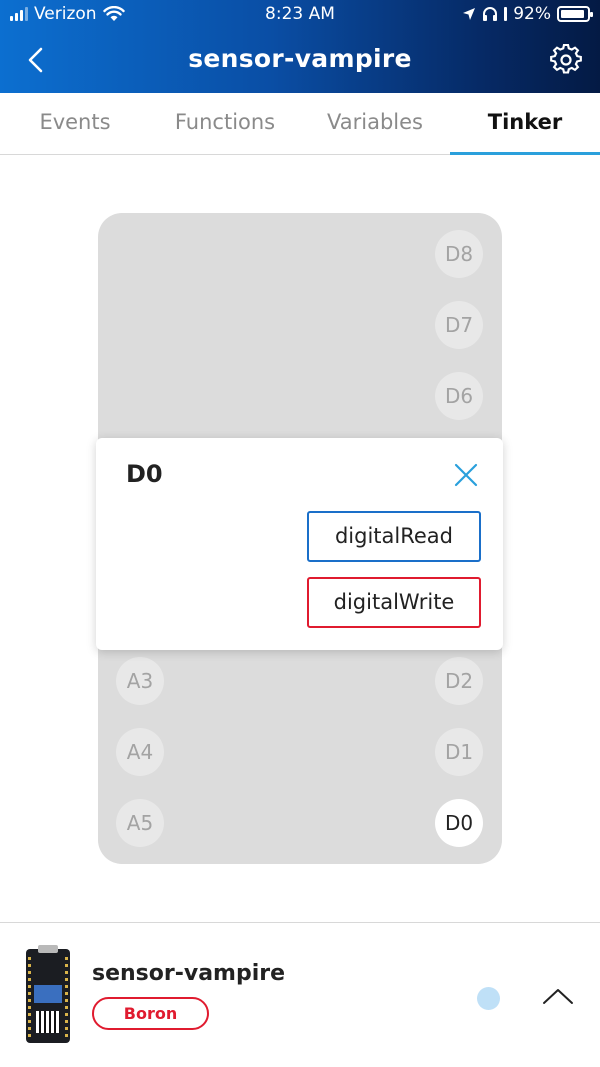 This screenshot has width=600, height=1067. I want to click on close-icon, so click(466, 475).